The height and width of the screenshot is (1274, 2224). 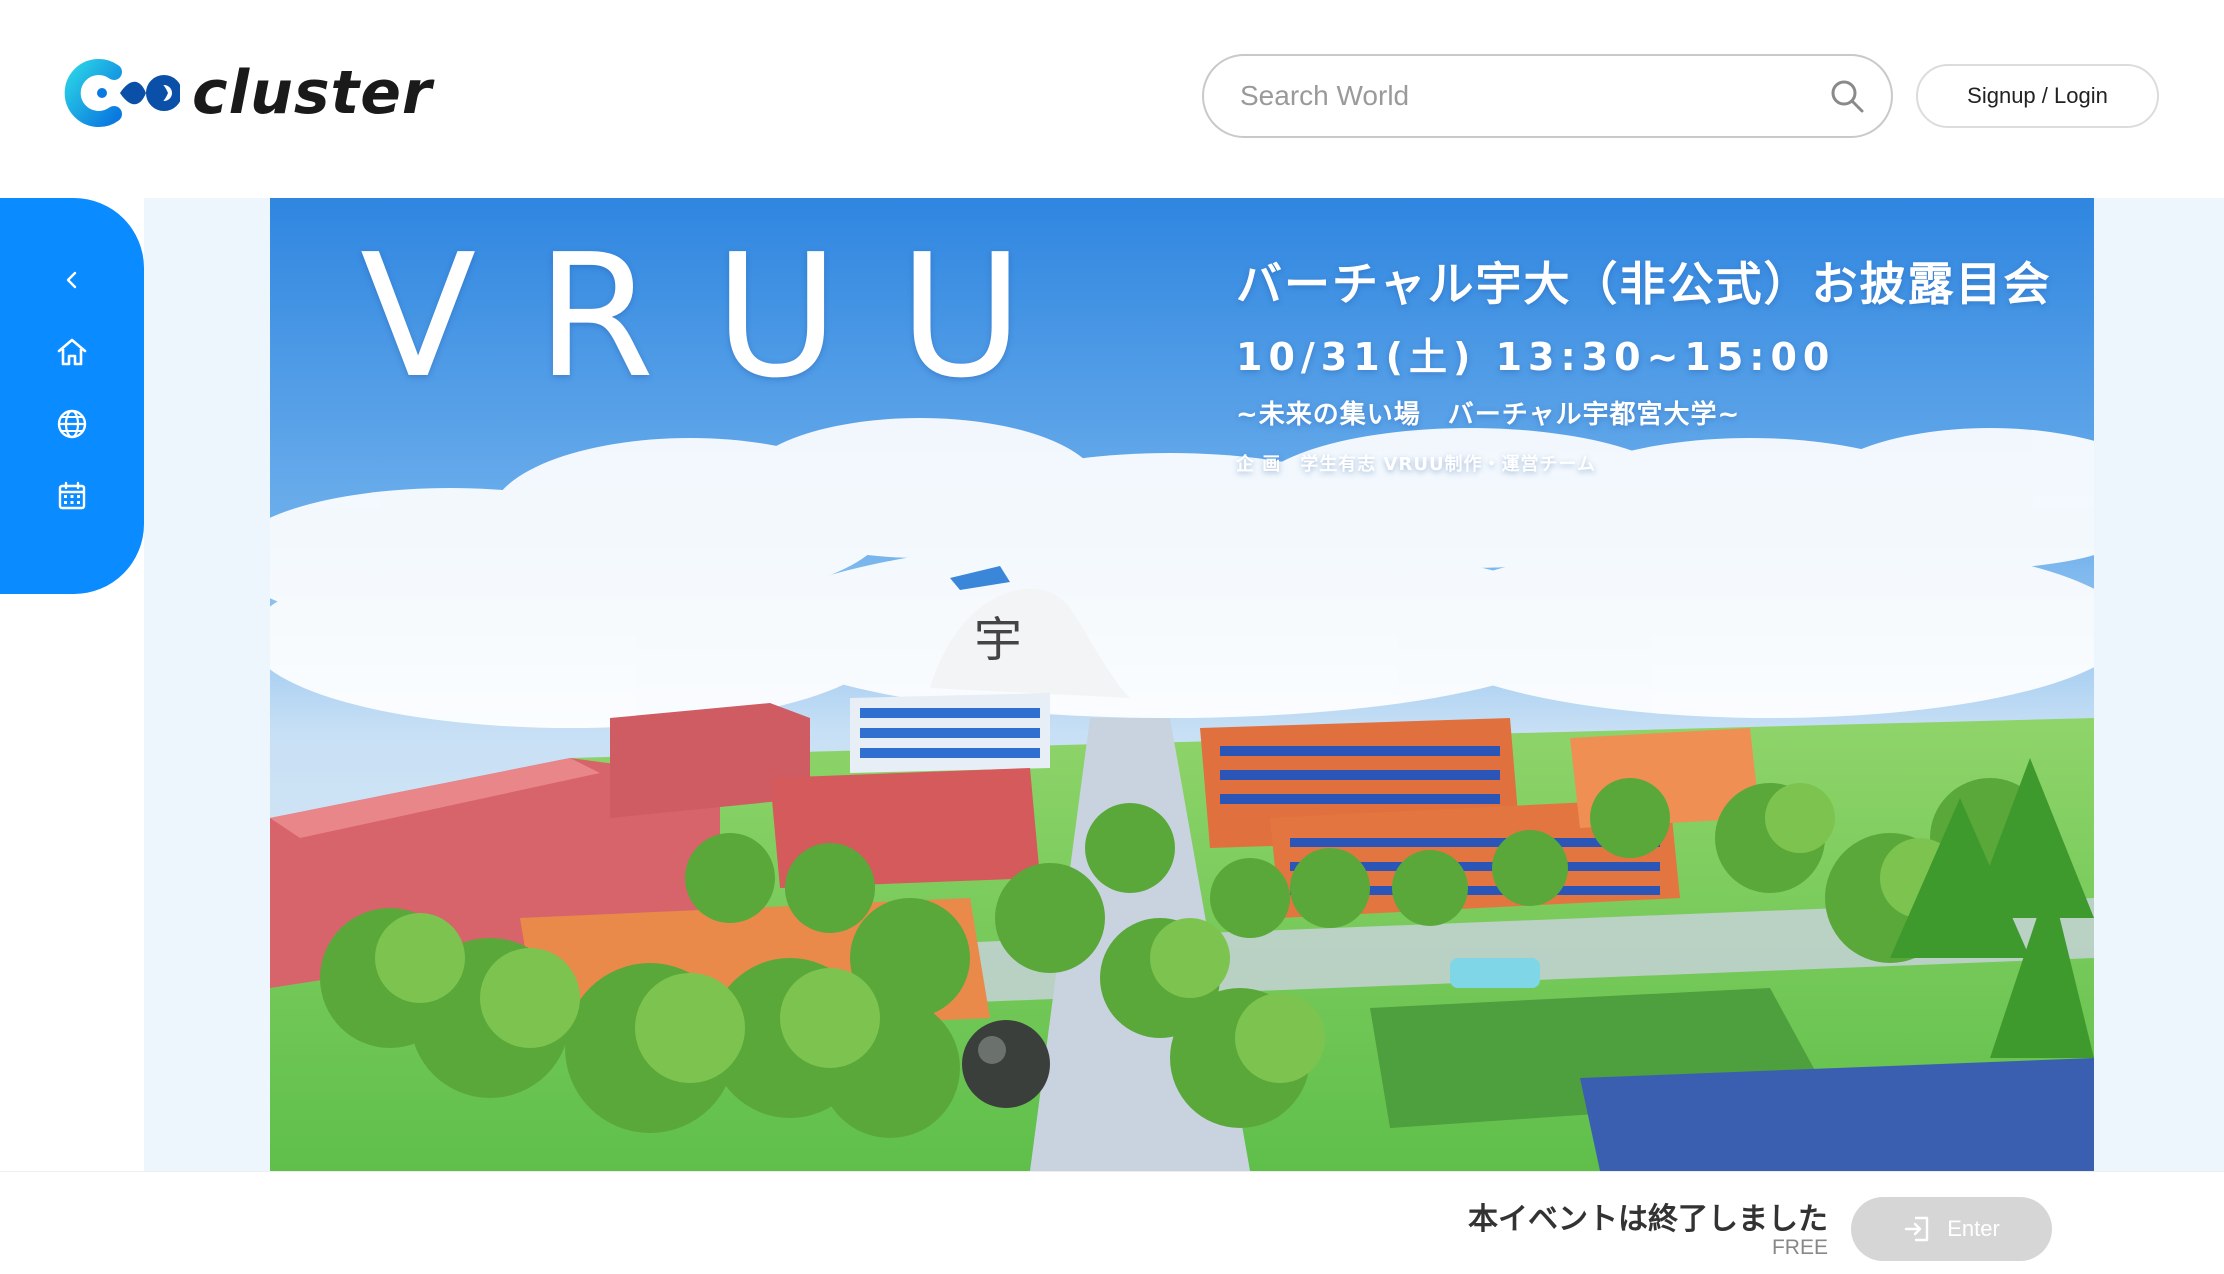 I want to click on event-organizer: 企 画 学生有志 VRUU制作・運営チーム, so click(x=1416, y=464).